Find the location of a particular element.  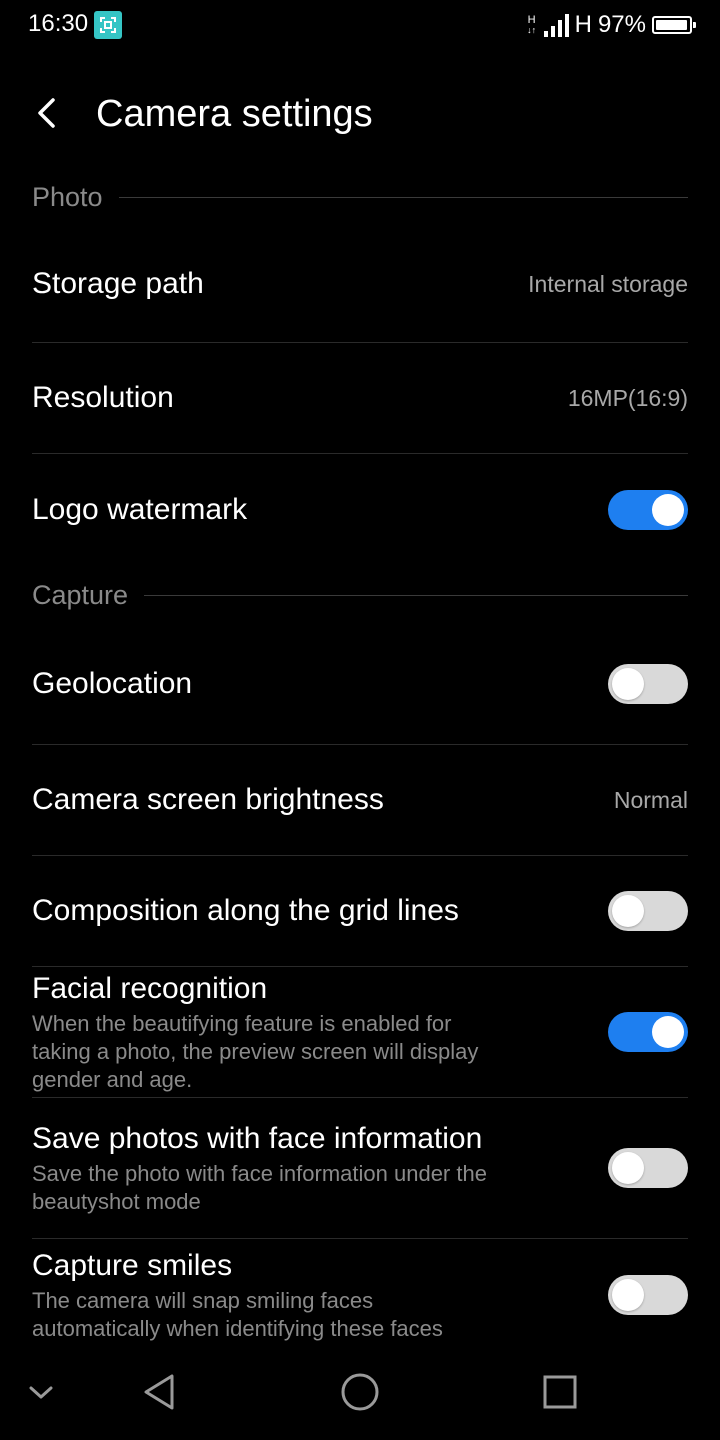

chevron-down-icon is located at coordinates (41, 1392).